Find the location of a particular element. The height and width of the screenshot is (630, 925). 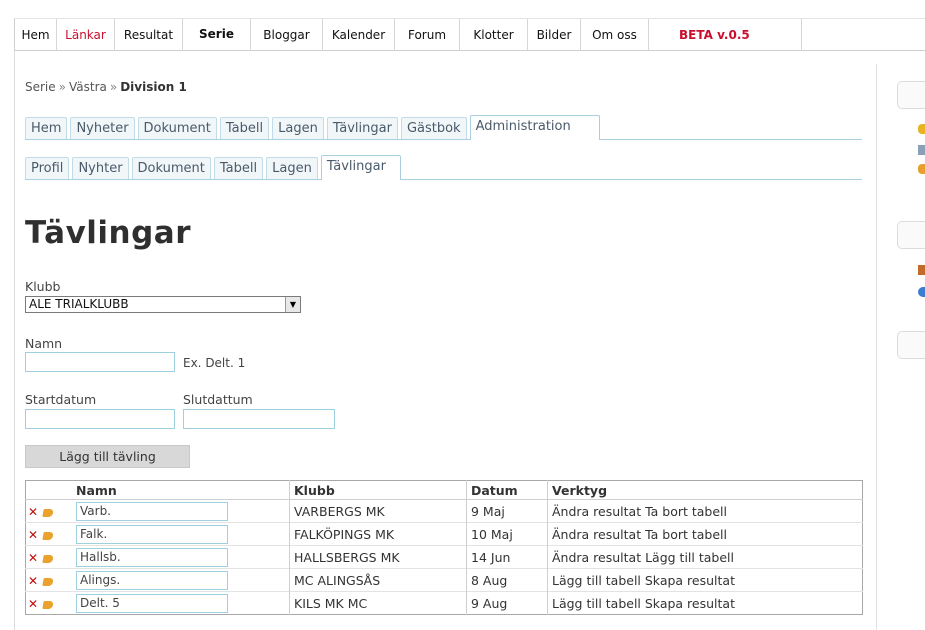

header-namn: Namn is located at coordinates (181, 490).